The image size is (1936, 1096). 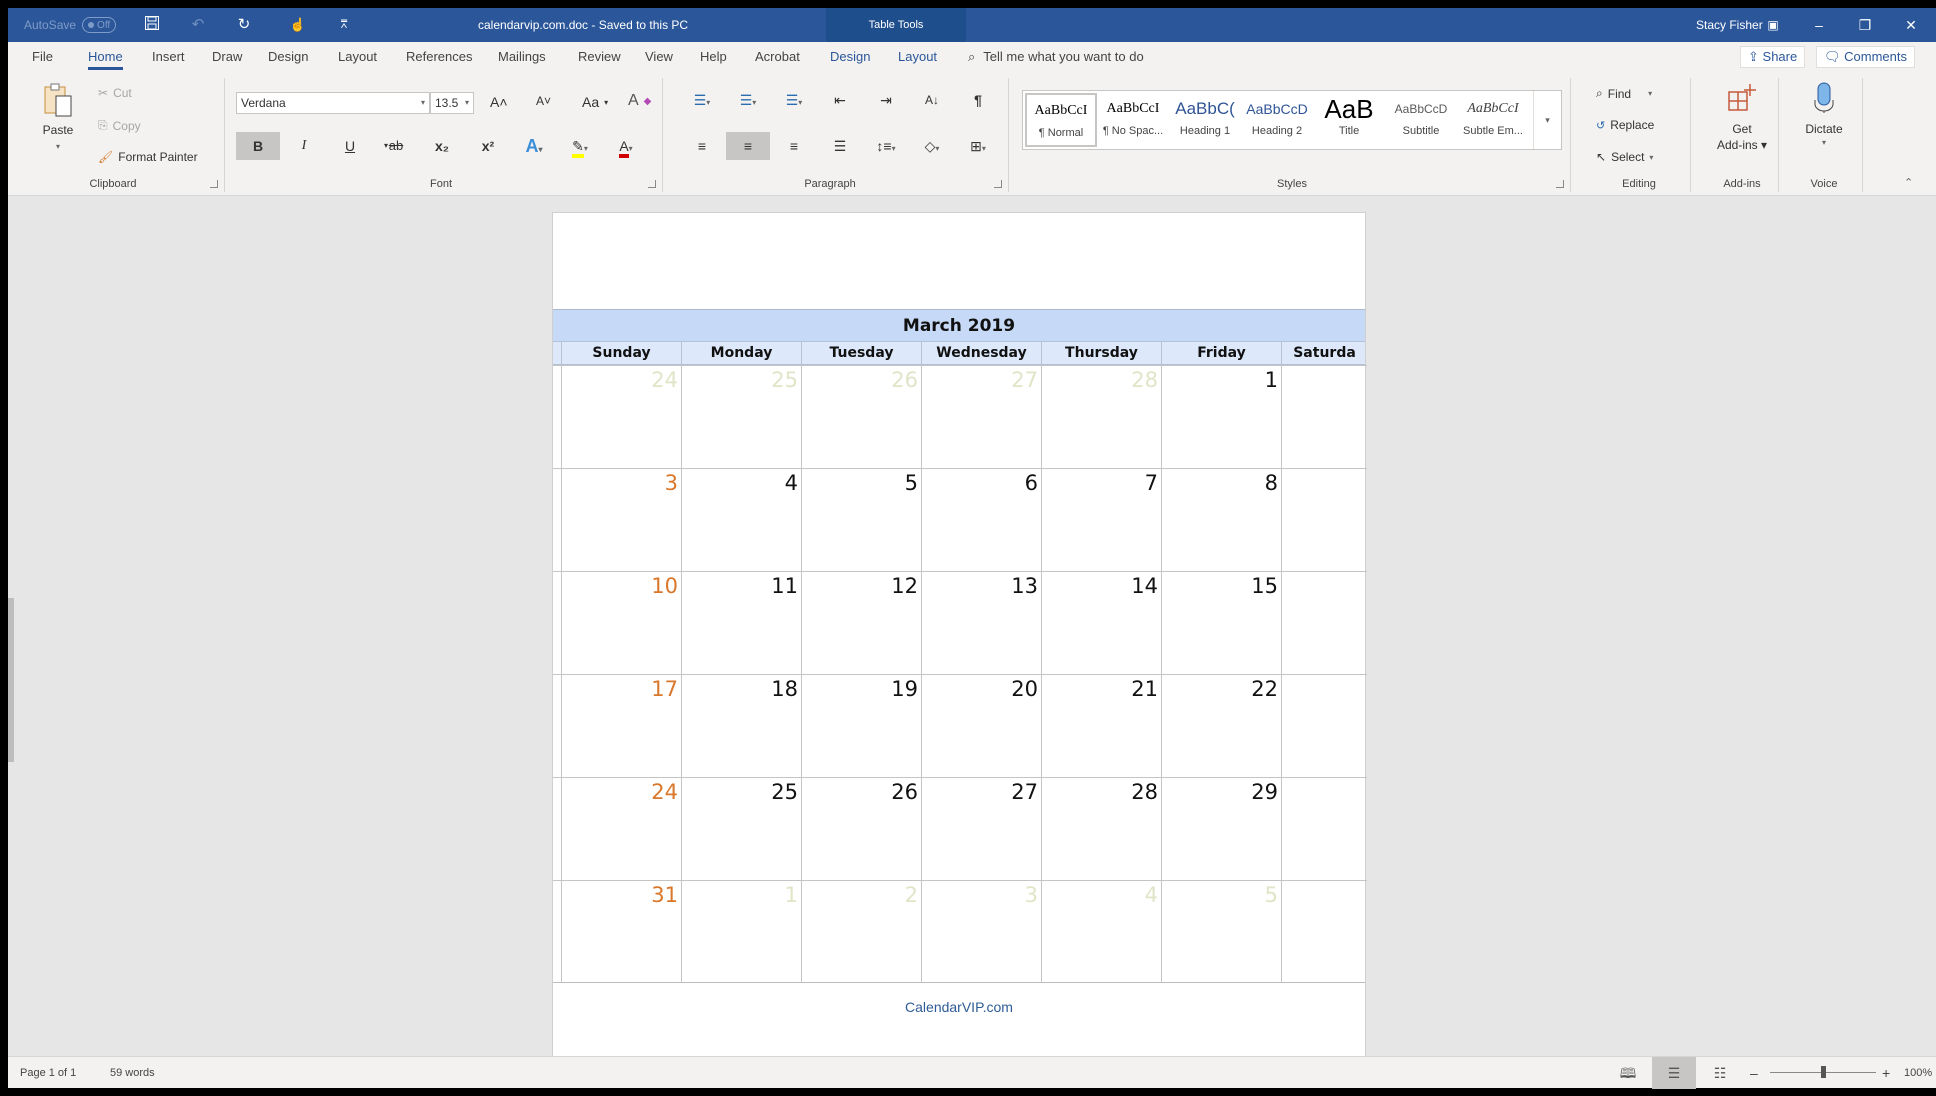 I want to click on strikethrough-button: ab, so click(x=396, y=146).